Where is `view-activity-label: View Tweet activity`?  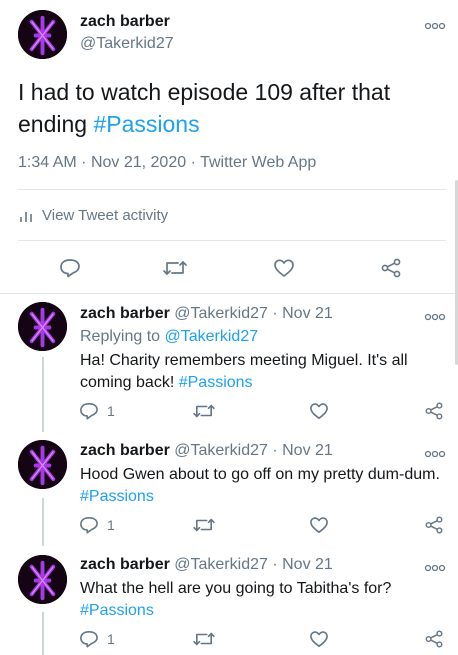
view-activity-label: View Tweet activity is located at coordinates (105, 215).